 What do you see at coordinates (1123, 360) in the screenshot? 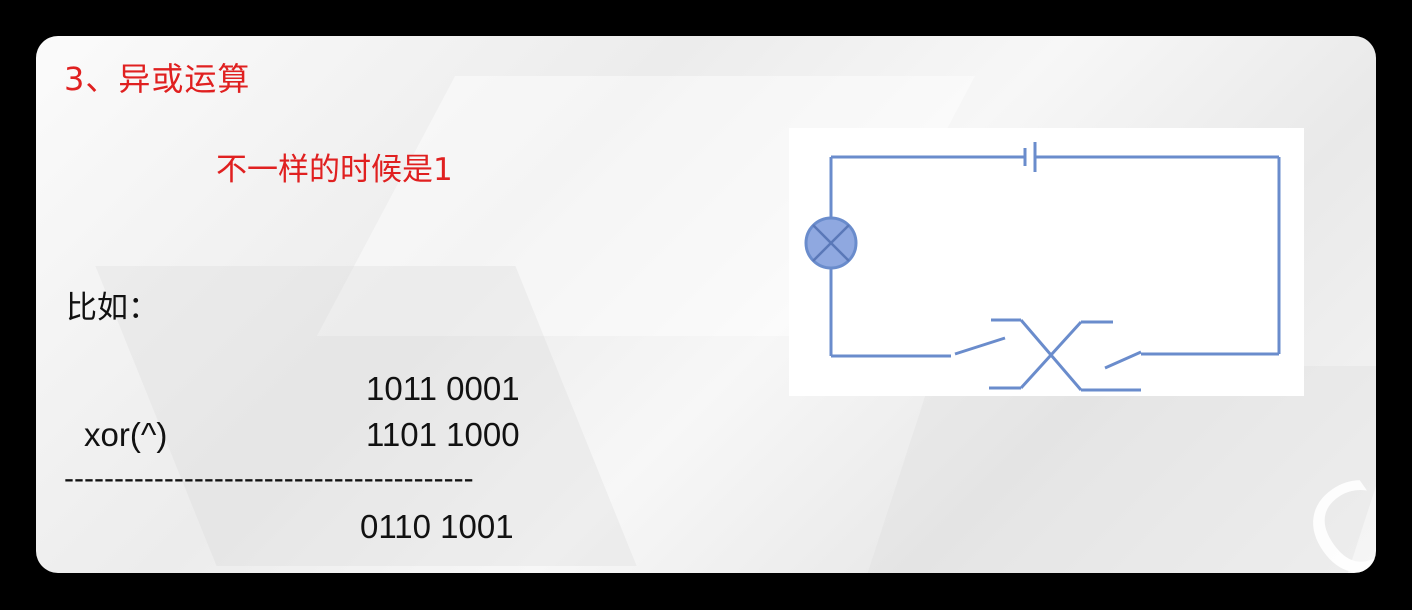
I see `switch-right-lever` at bounding box center [1123, 360].